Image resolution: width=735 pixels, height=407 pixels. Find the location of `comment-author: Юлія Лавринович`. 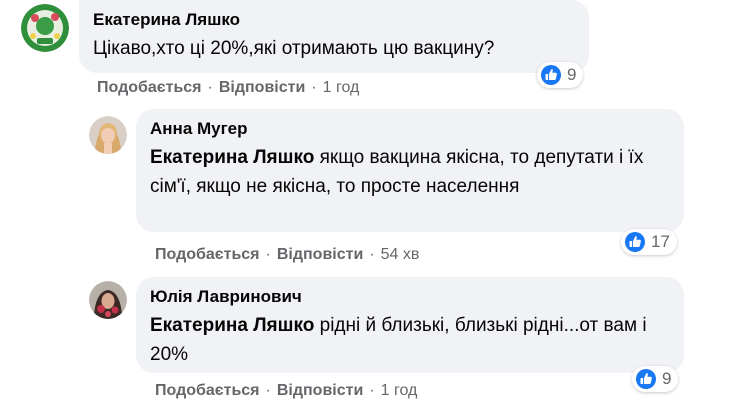

comment-author: Юлія Лавринович is located at coordinates (410, 297).